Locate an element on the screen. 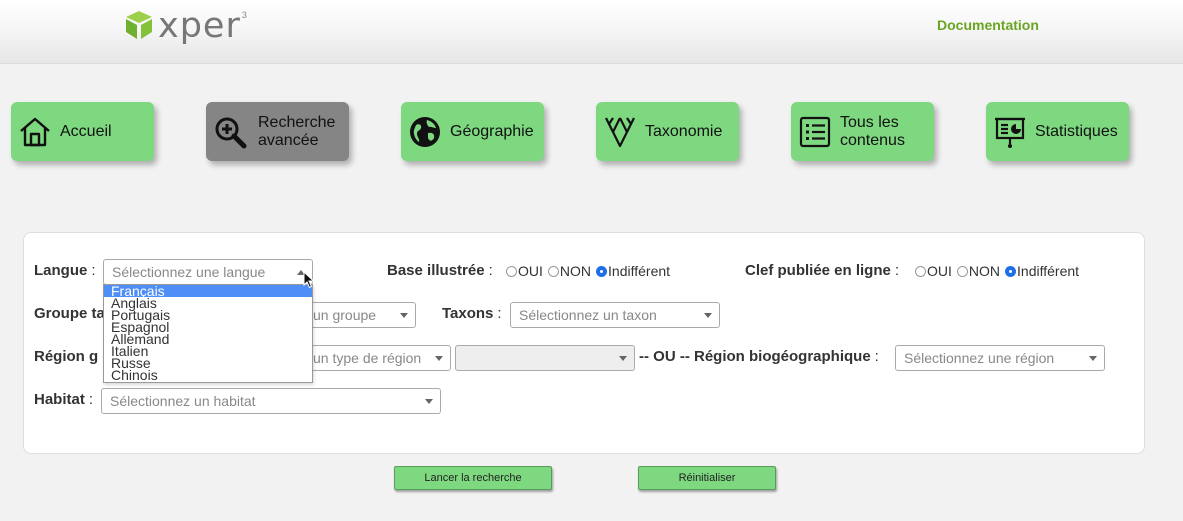 Image resolution: width=1183 pixels, height=521 pixels. taxonomy-tree-icon is located at coordinates (620, 132).